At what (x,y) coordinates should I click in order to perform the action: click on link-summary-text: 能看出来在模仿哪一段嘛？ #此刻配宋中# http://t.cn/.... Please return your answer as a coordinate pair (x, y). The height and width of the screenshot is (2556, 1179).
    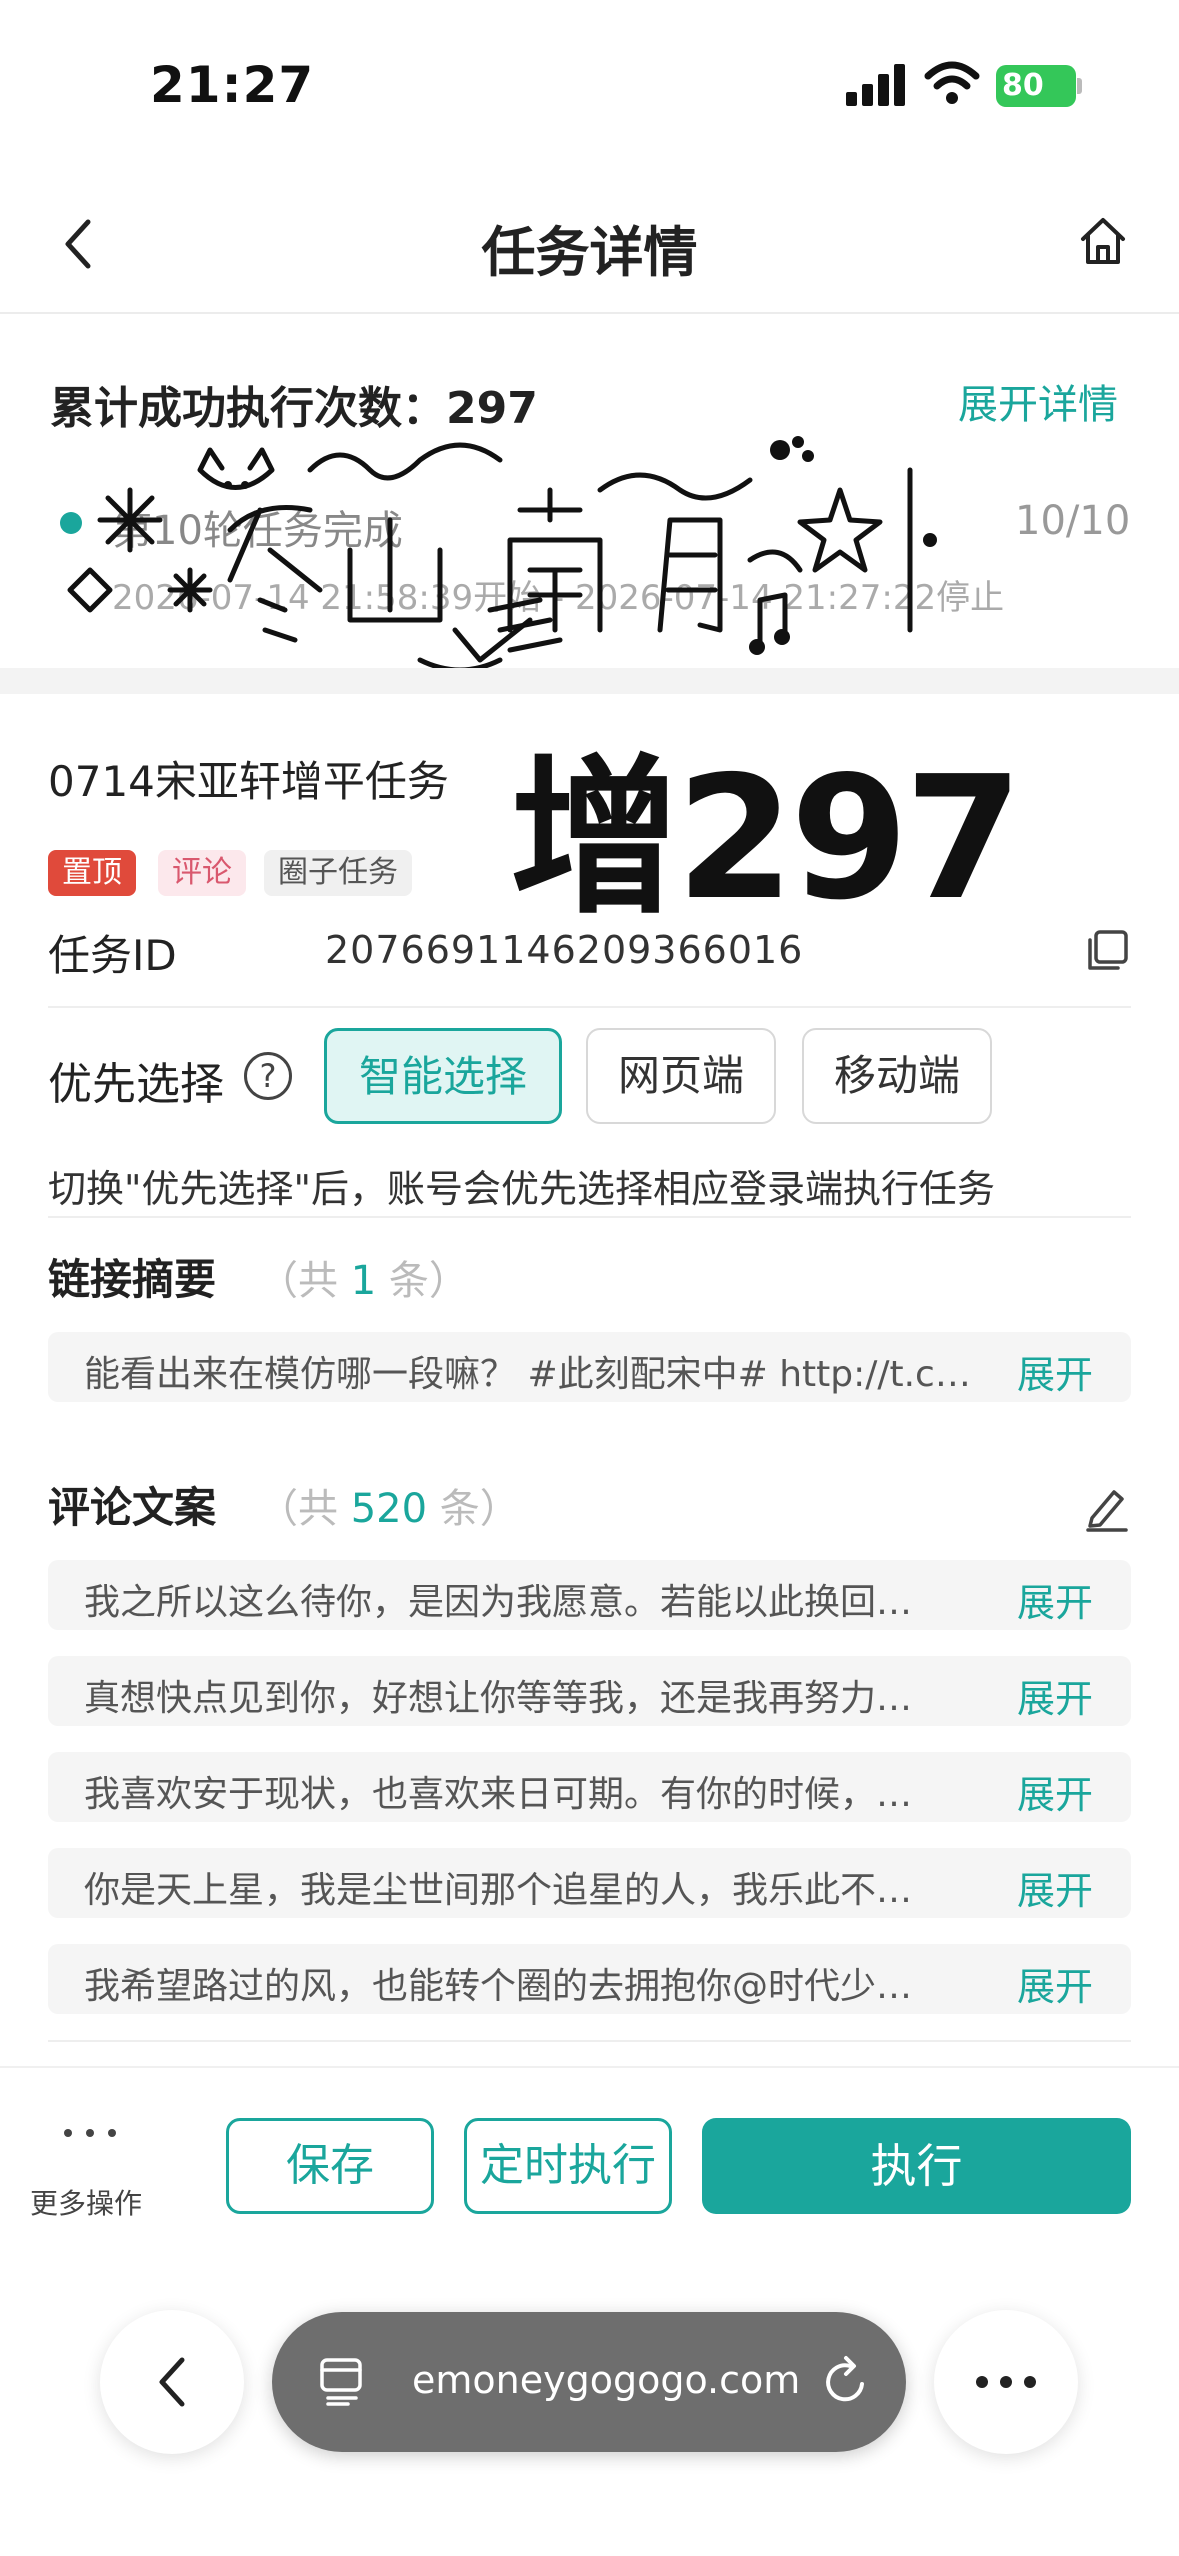
    Looking at the image, I should click on (534, 1374).